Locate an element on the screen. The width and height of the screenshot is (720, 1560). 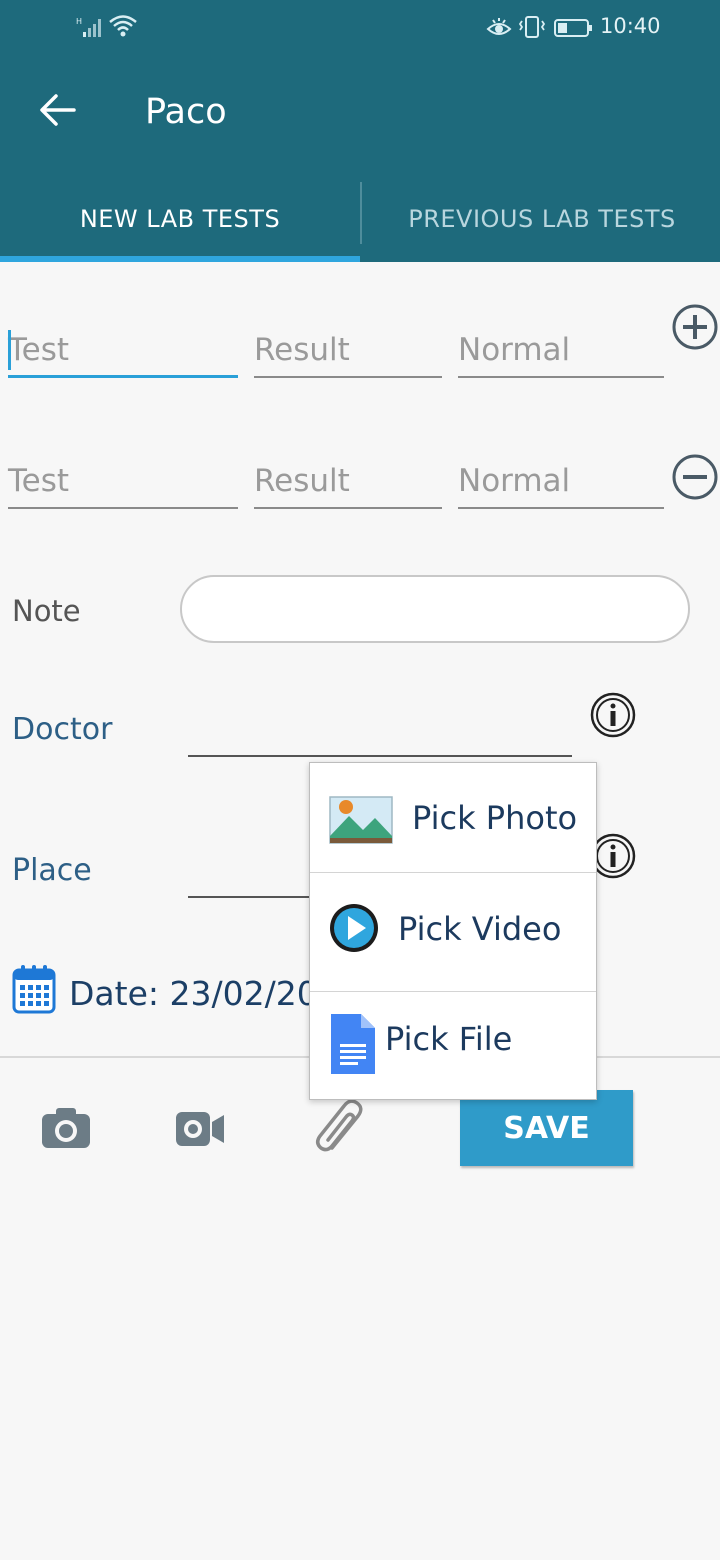
status-bar: H 10:40 is located at coordinates (360, 28).